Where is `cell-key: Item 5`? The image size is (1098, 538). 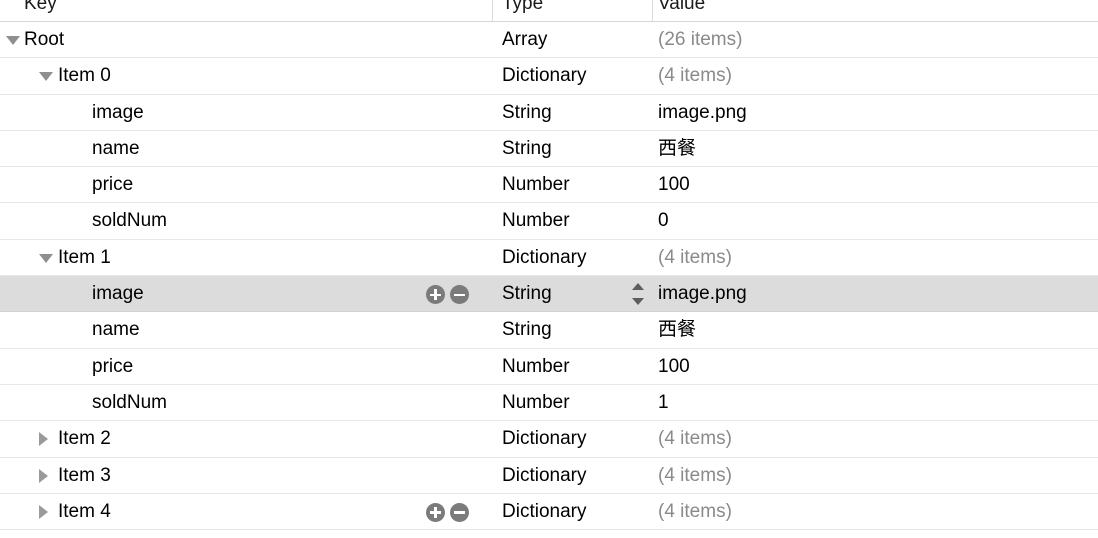
cell-key: Item 5 is located at coordinates (246, 534).